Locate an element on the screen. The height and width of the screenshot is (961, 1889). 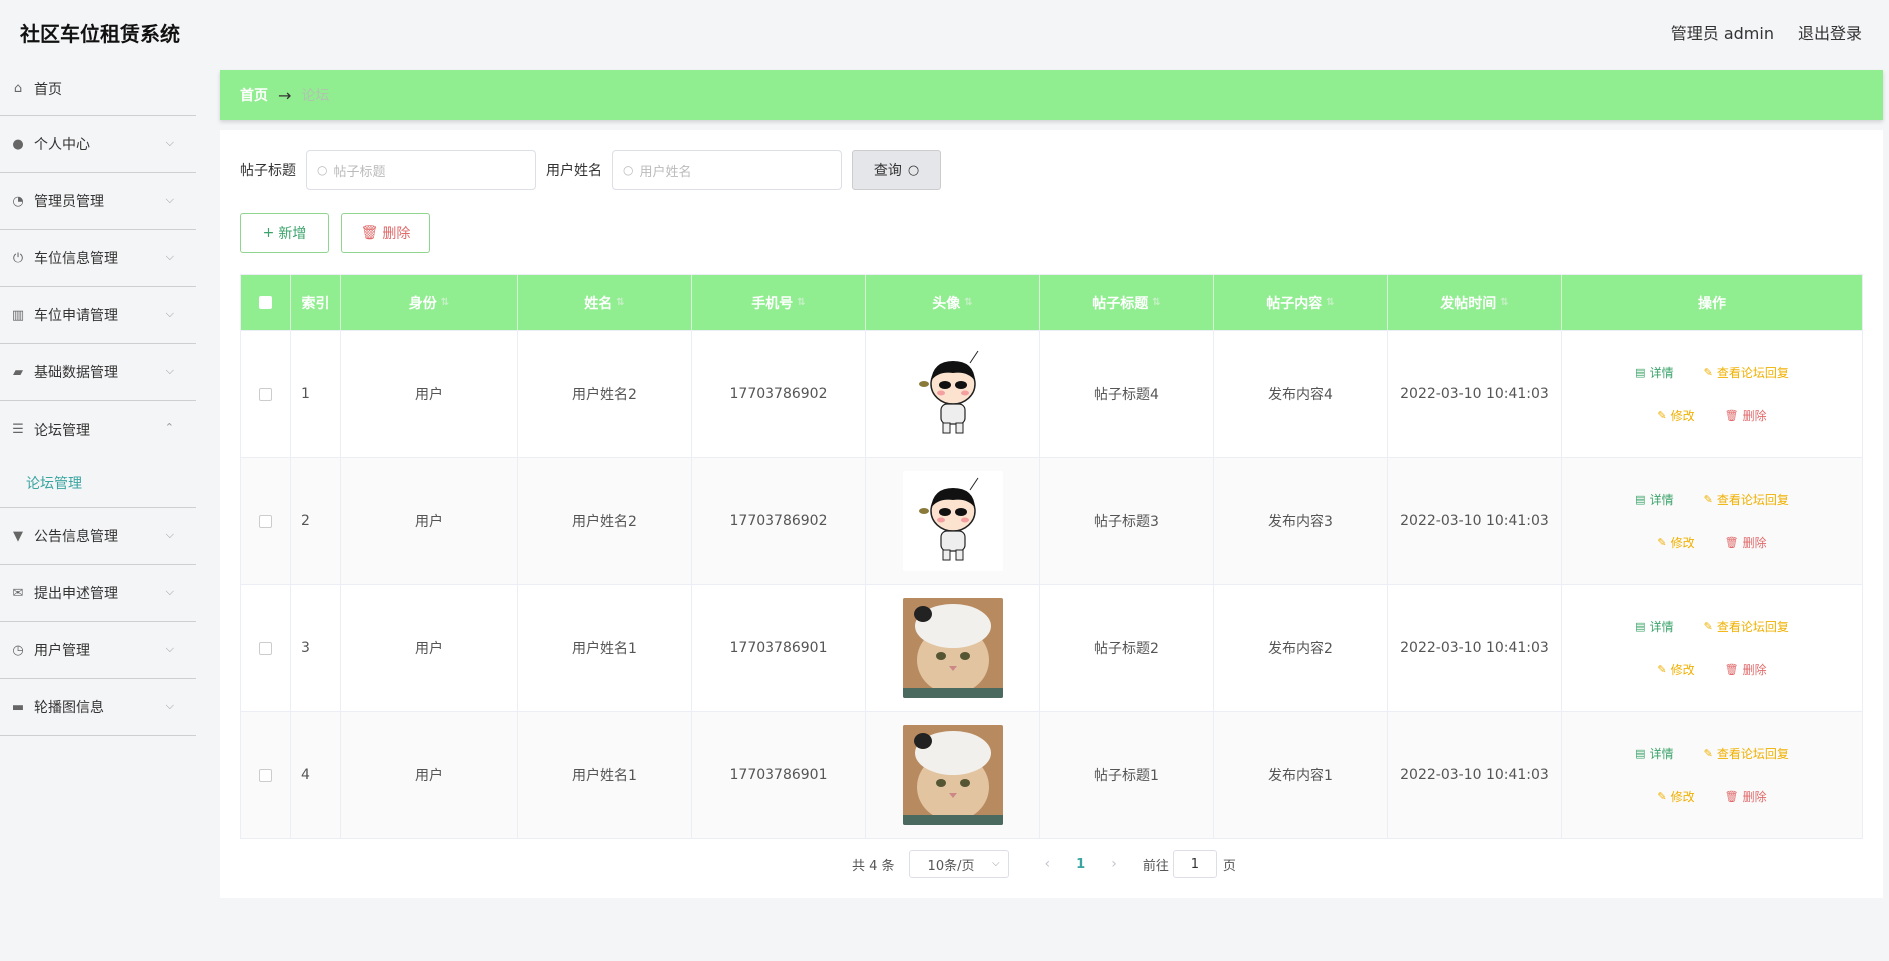
sidebar-item-8: ✉ 提出申述管理 ⌵ is located at coordinates (98, 593).